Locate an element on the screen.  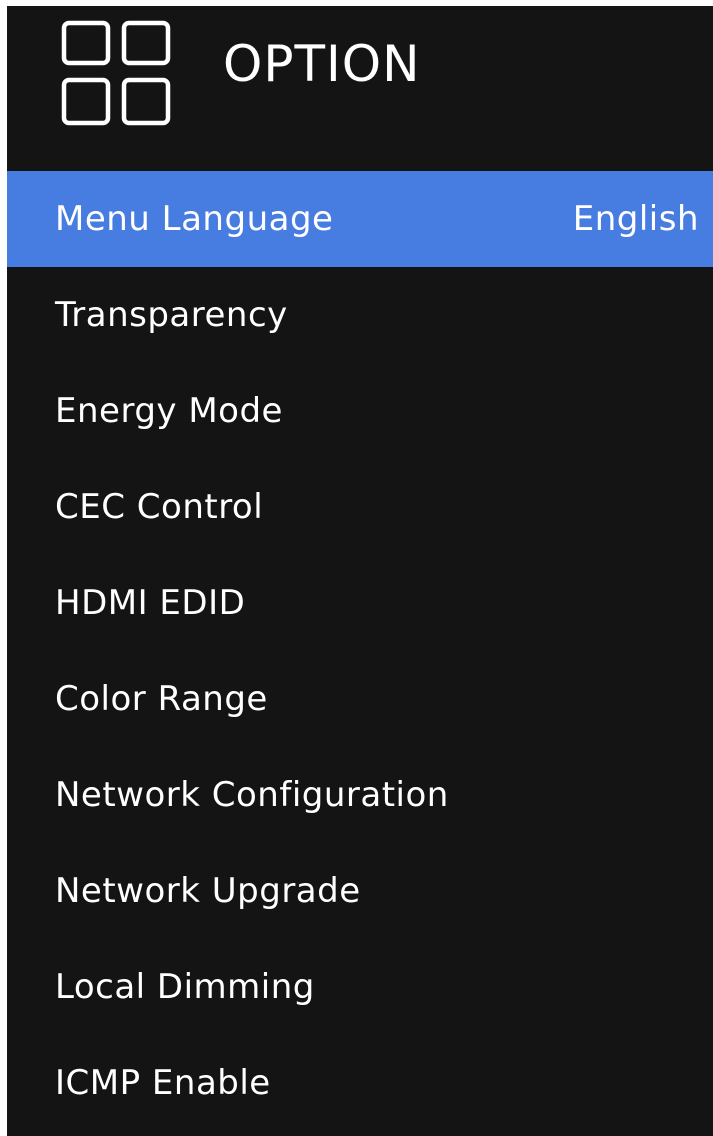
grid-icon is located at coordinates (117, 74).